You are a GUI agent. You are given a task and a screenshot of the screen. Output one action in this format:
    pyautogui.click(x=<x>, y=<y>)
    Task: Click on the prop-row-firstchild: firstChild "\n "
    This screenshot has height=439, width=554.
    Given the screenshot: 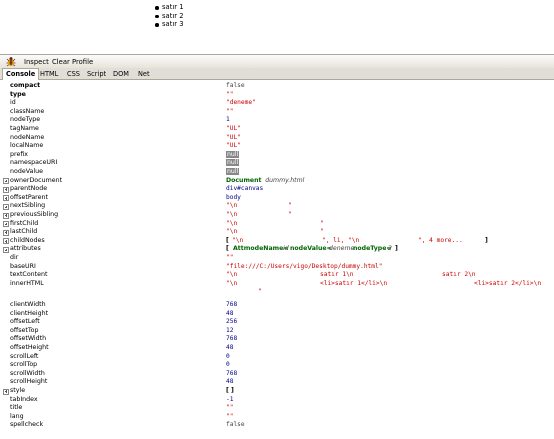 What is the action you would take?
    pyautogui.click(x=277, y=224)
    